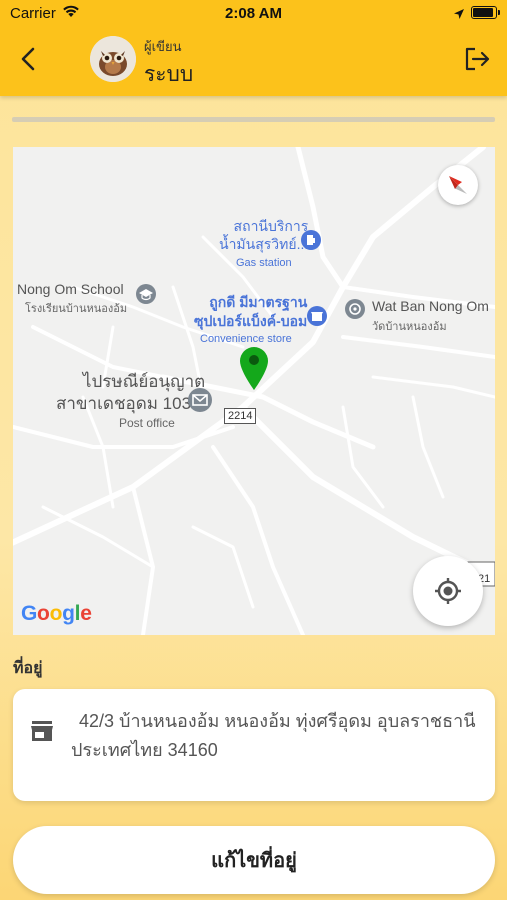  Describe the element at coordinates (253, 119) in the screenshot. I see `divider` at that location.